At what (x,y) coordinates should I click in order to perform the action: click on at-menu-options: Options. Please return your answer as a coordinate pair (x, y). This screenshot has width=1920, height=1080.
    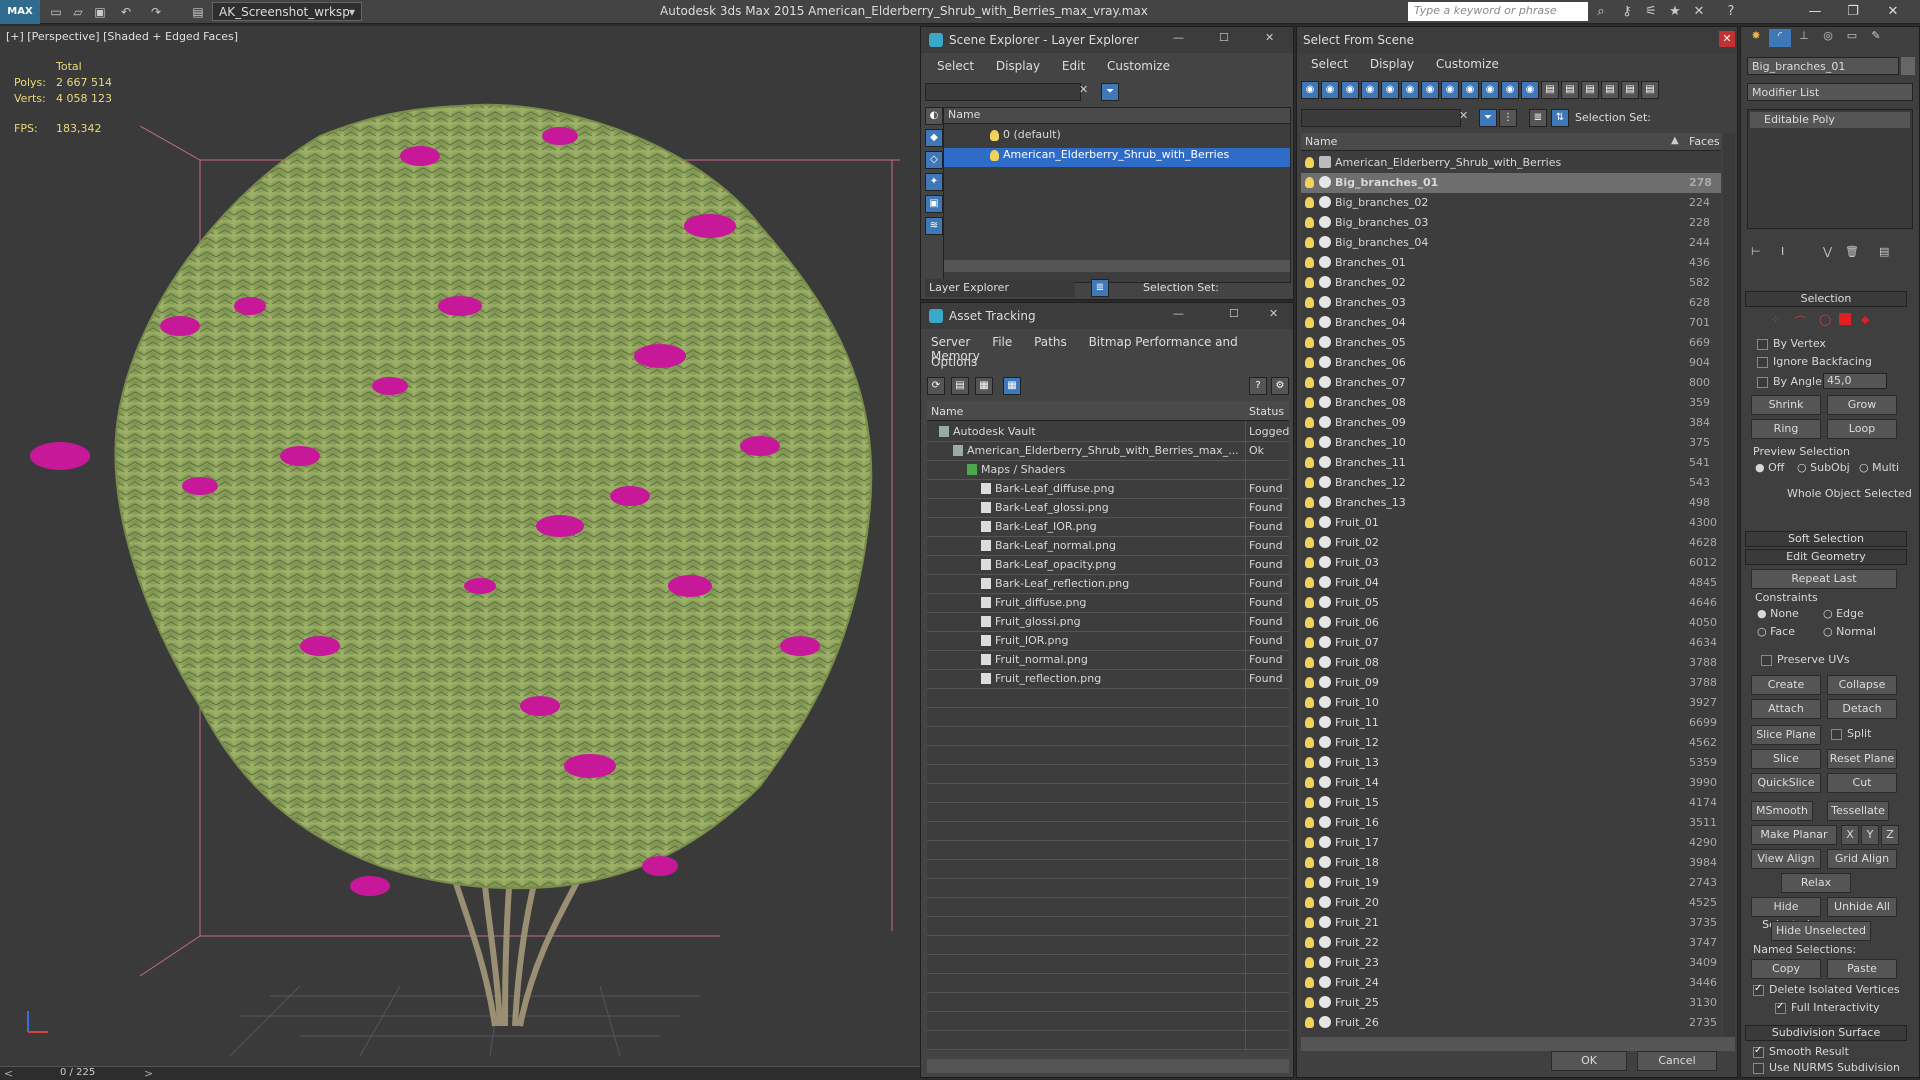
    Looking at the image, I should click on (954, 365).